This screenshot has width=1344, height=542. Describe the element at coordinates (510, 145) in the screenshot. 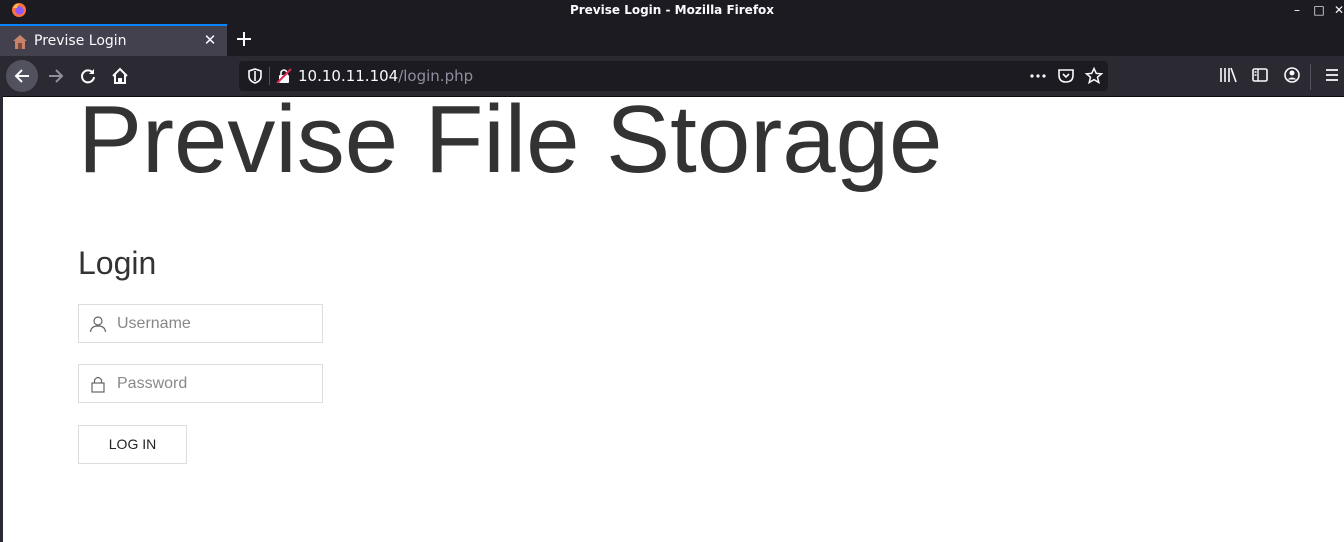

I see `site-brand-title: Previse File Storage` at that location.